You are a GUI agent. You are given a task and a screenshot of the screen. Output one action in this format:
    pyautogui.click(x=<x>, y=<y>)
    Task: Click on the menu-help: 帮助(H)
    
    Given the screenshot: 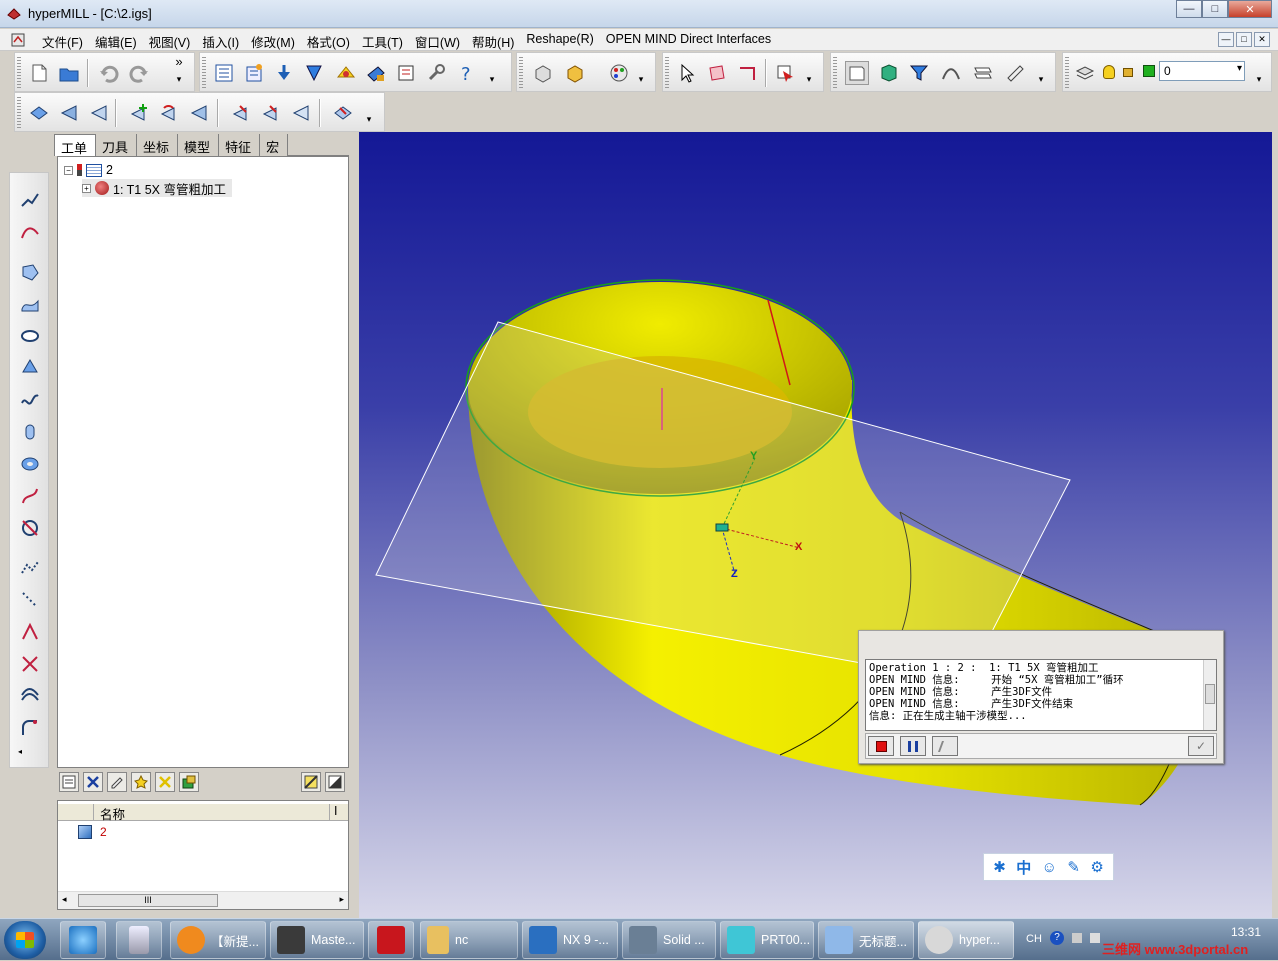 What is the action you would take?
    pyautogui.click(x=493, y=41)
    